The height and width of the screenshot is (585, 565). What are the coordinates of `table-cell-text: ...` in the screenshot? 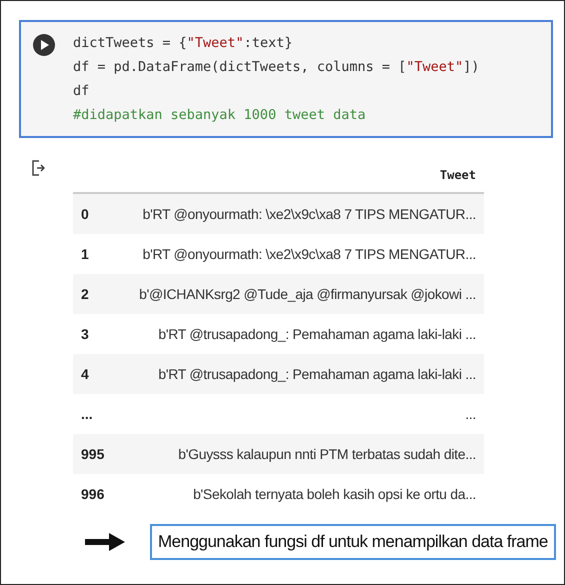 It's located at (470, 414).